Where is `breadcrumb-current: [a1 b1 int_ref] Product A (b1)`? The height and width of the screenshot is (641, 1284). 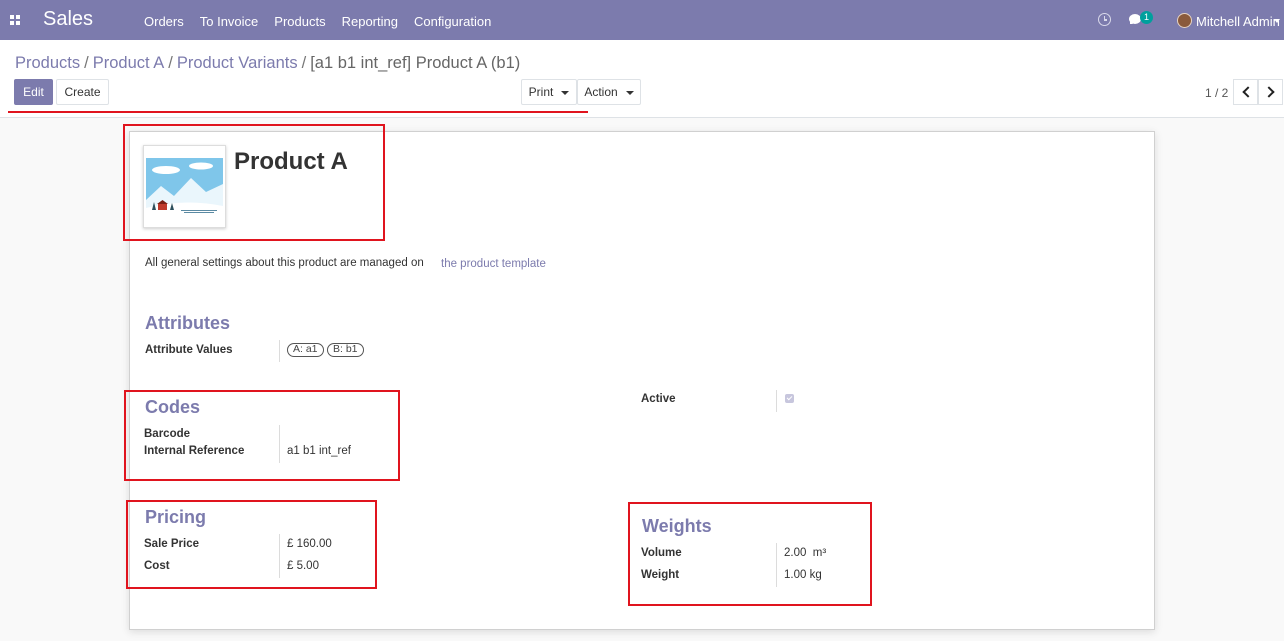 breadcrumb-current: [a1 b1 int_ref] Product A (b1) is located at coordinates (415, 63).